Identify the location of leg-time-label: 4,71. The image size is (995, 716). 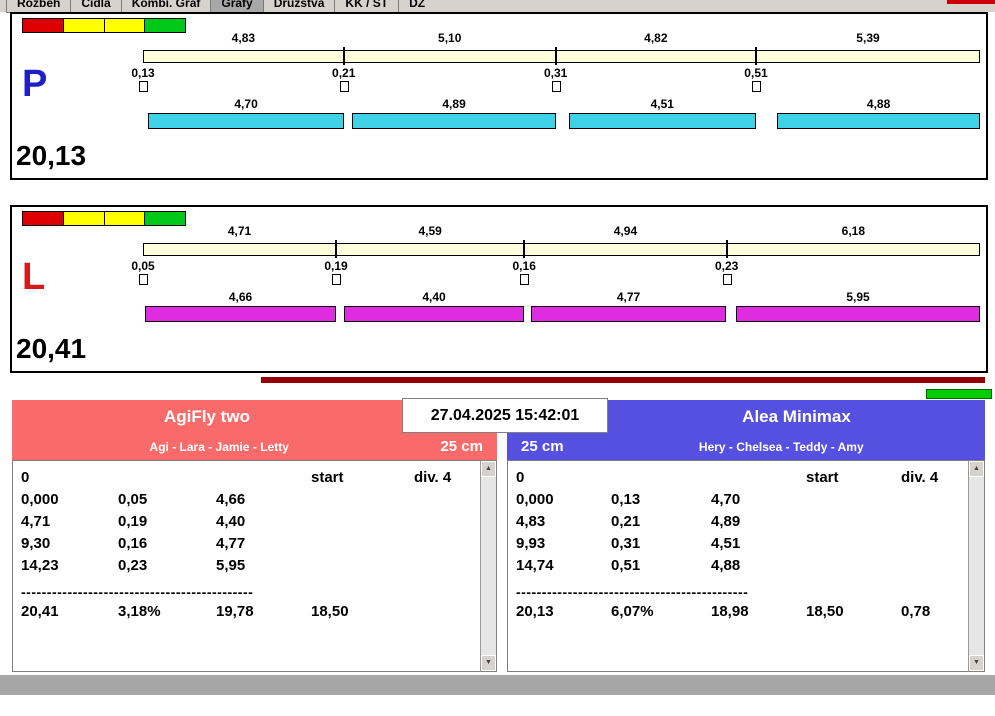
(239, 231).